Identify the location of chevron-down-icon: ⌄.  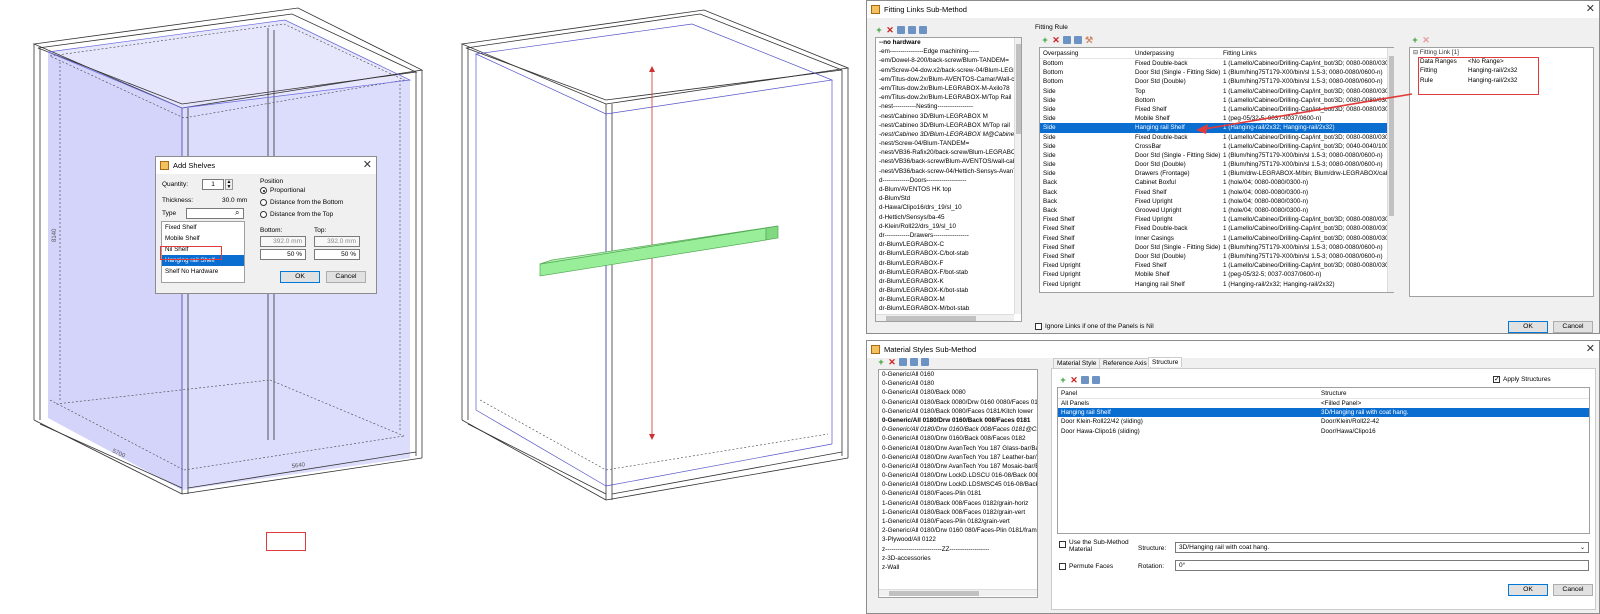
(1582, 547).